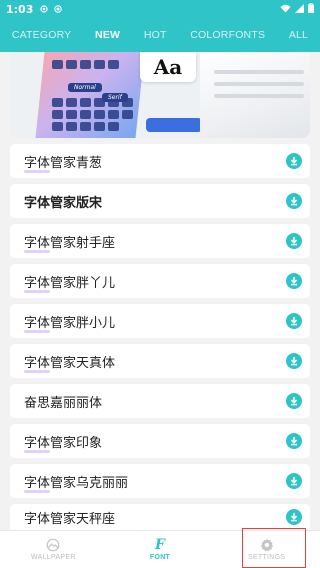 The height and width of the screenshot is (568, 320). What do you see at coordinates (160, 401) in the screenshot?
I see `list-item: 奋思嘉丽丽体` at bounding box center [160, 401].